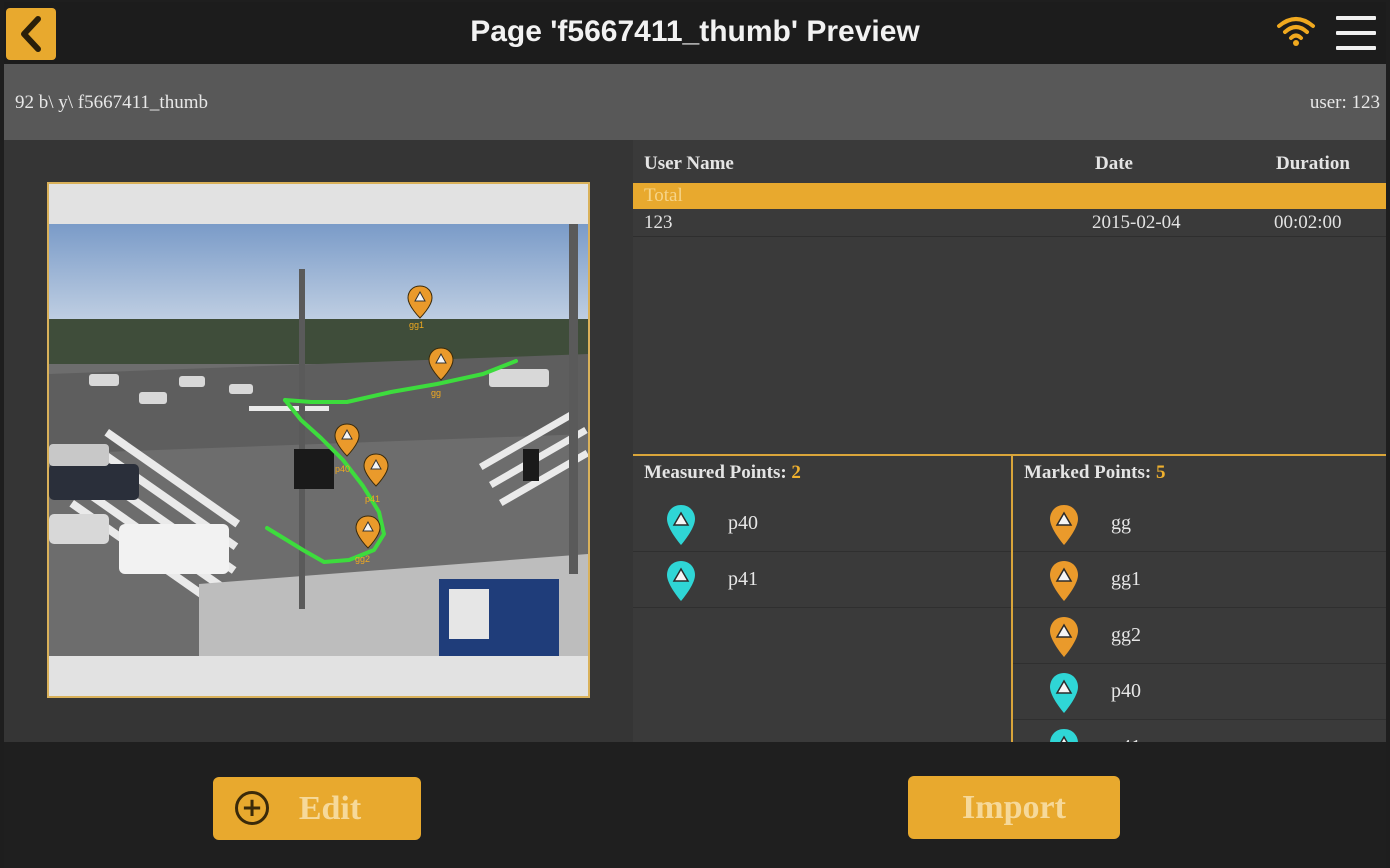  Describe the element at coordinates (1199, 524) in the screenshot. I see `list-item: gg` at that location.